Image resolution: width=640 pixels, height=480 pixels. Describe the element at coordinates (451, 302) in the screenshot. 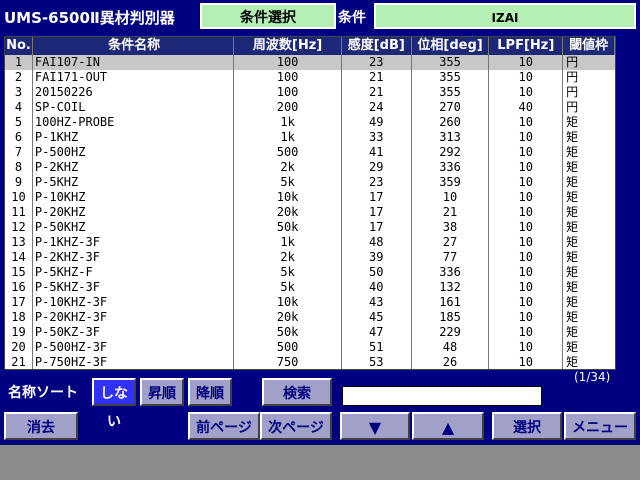

I see `cell-phase: 161` at that location.